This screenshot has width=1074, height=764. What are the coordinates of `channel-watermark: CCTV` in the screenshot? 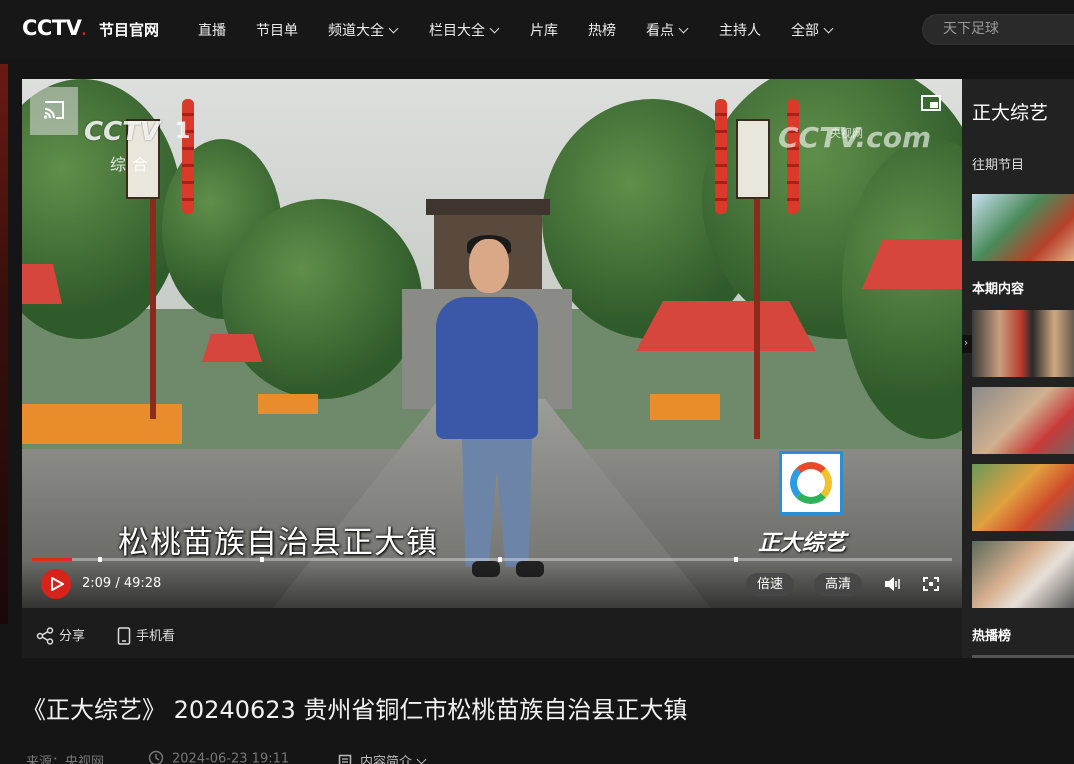 It's located at (122, 132).